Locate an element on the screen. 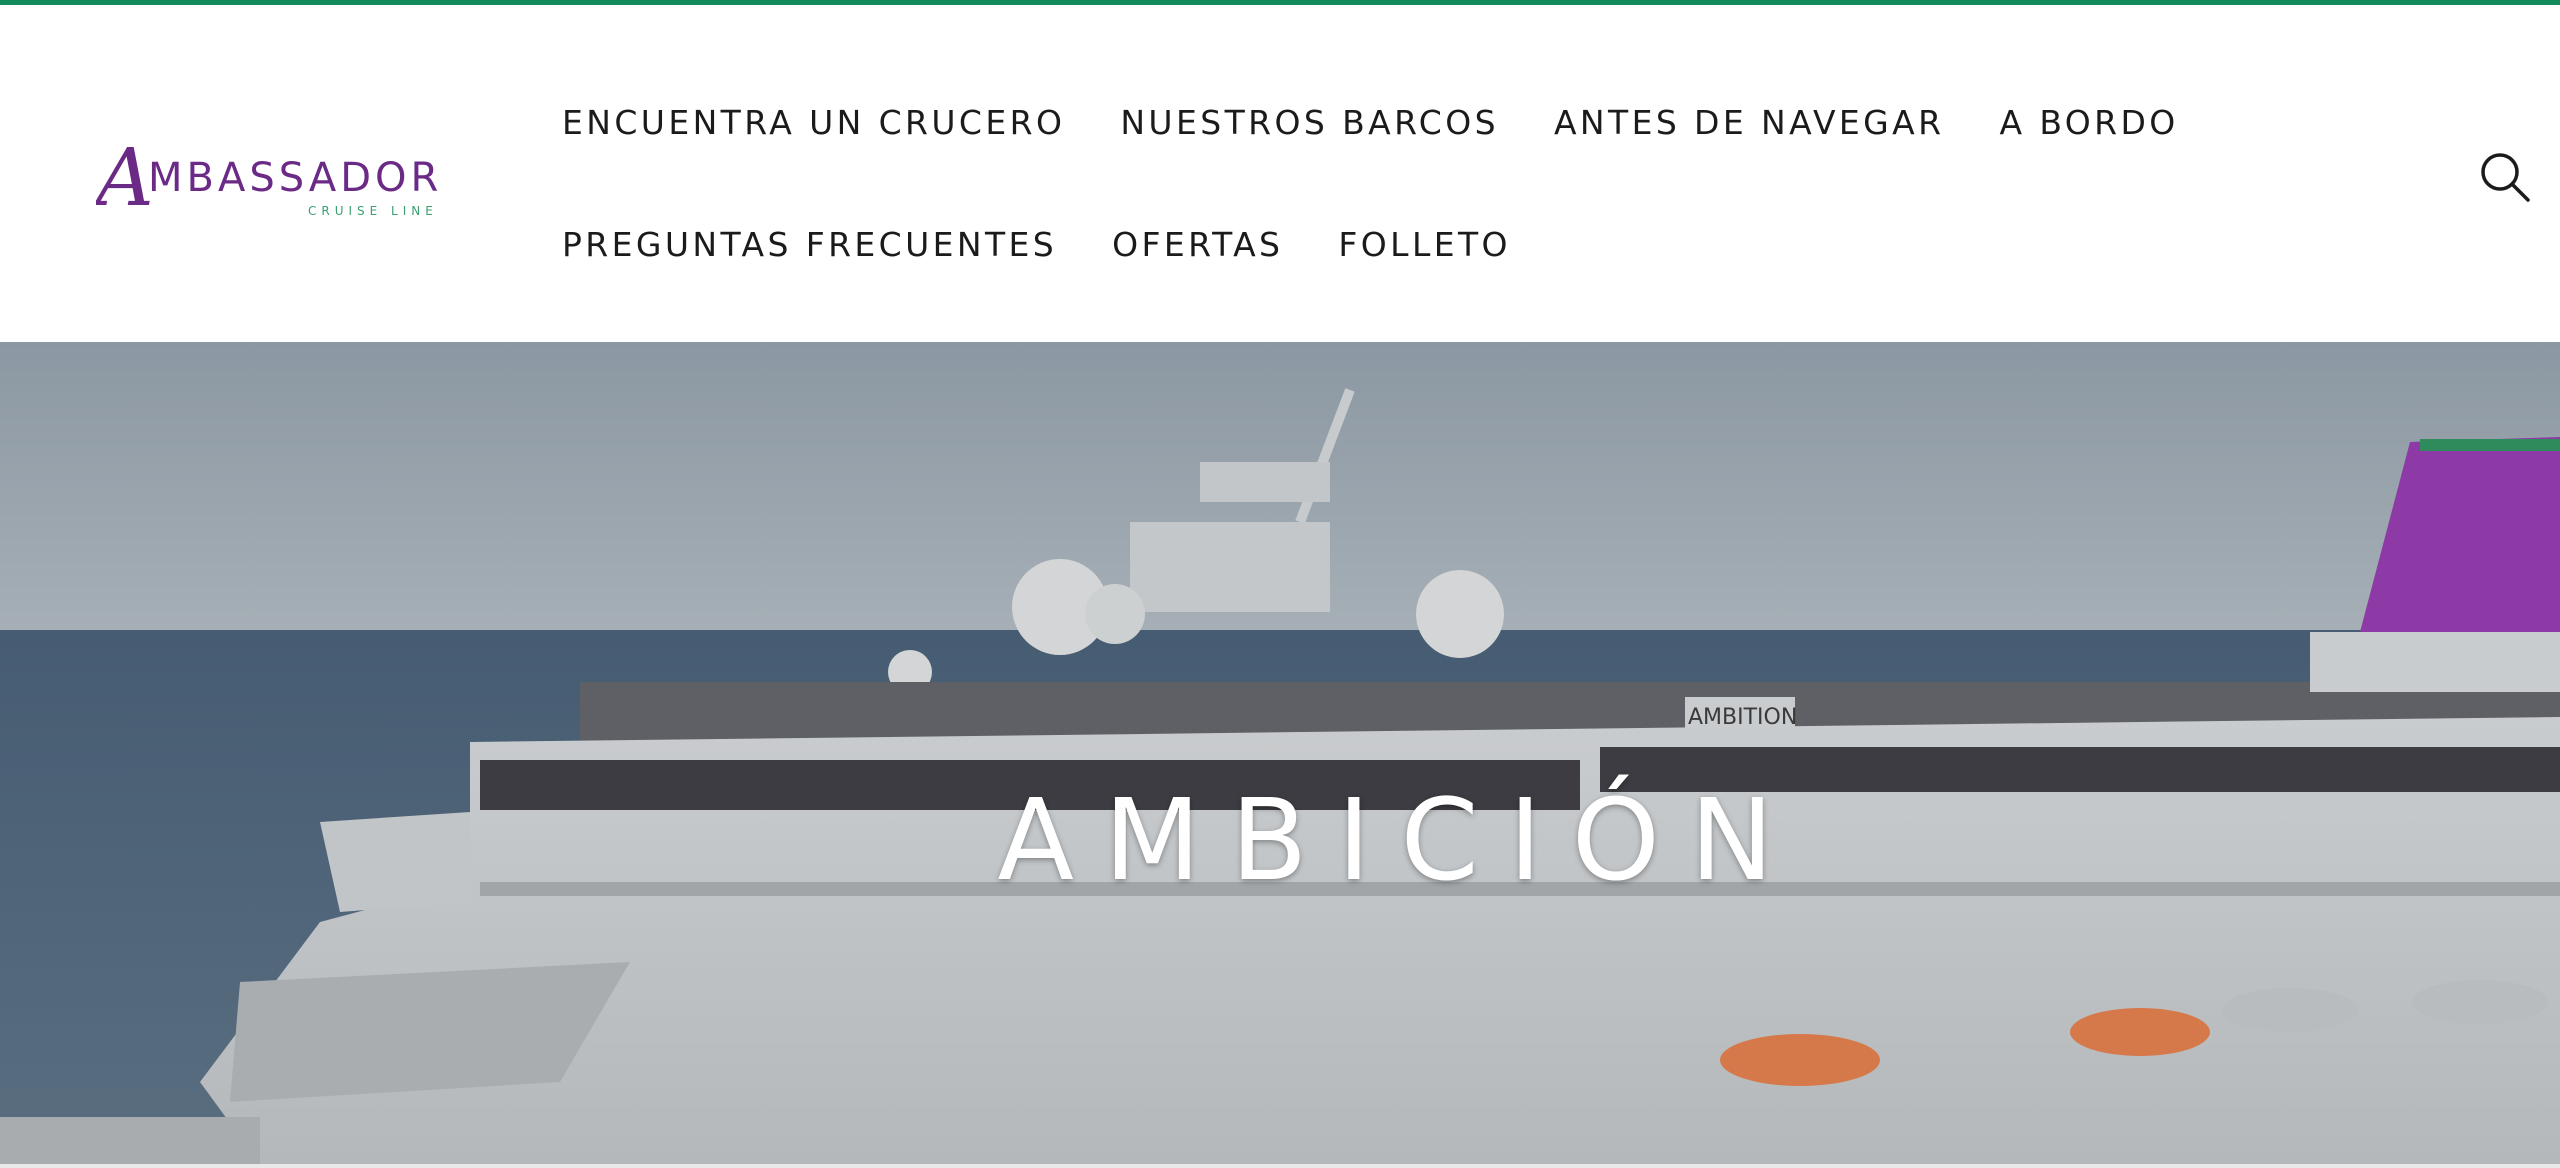 Image resolution: width=2560 pixels, height=1168 pixels. nav-item-ofertas: OFERTAS is located at coordinates (1197, 244).